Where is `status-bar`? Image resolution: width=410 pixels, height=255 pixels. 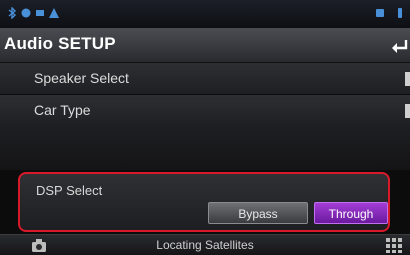 status-bar is located at coordinates (205, 14).